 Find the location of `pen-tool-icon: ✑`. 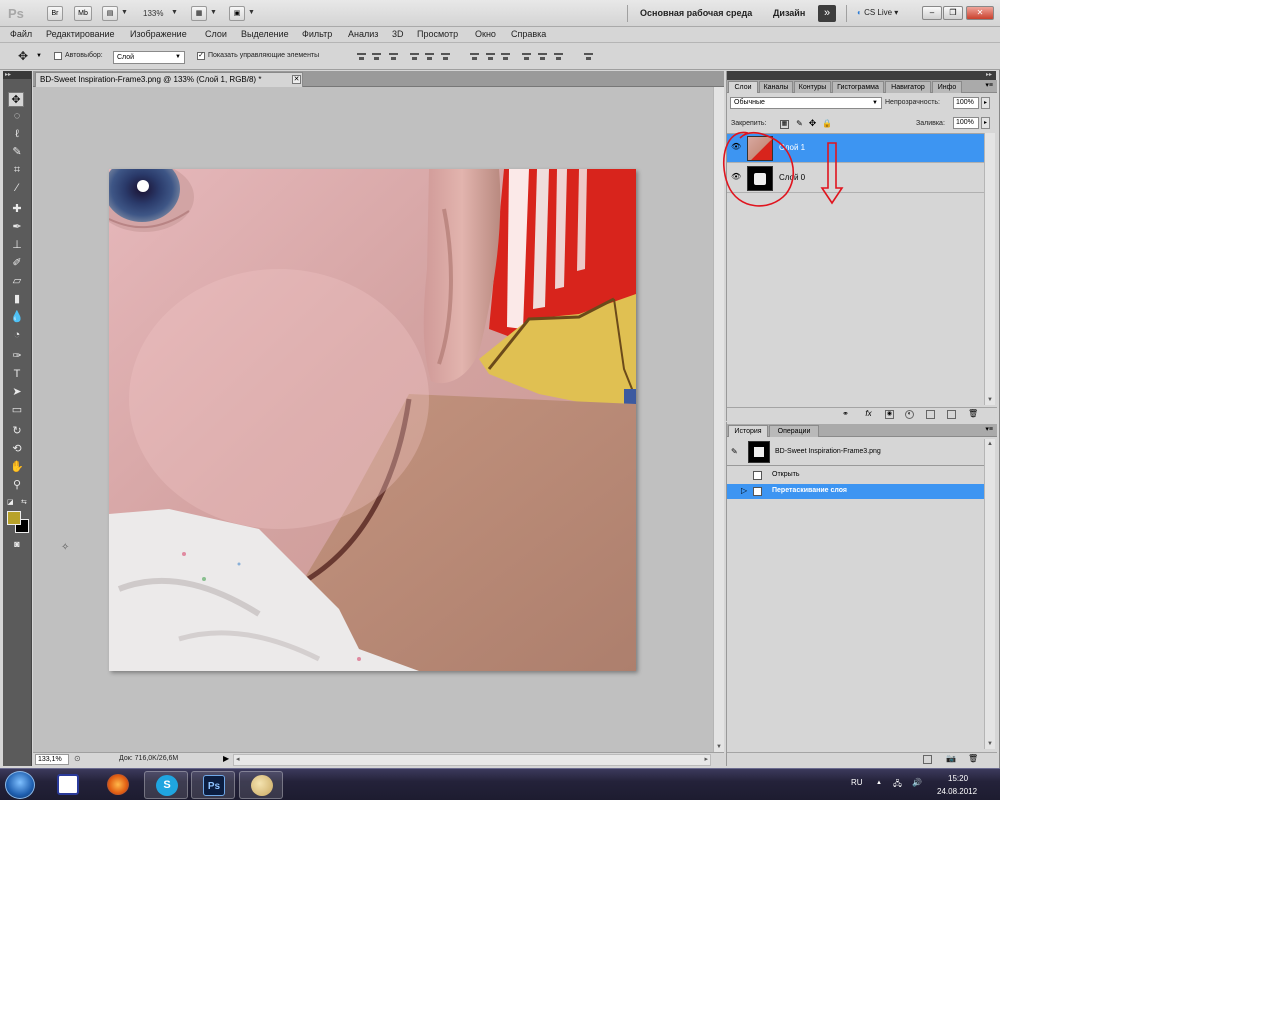

pen-tool-icon: ✑ is located at coordinates (17, 356).